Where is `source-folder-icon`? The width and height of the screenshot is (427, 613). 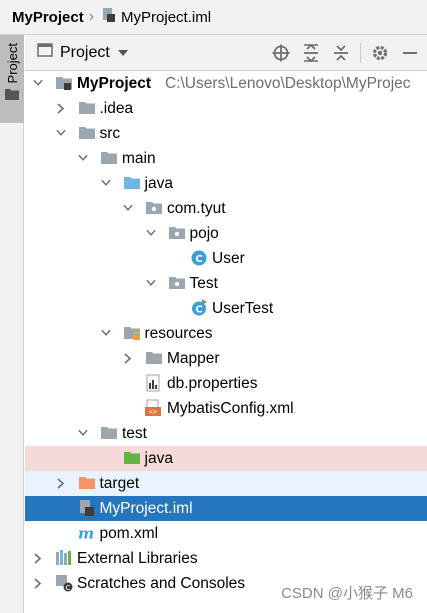 source-folder-icon is located at coordinates (132, 183).